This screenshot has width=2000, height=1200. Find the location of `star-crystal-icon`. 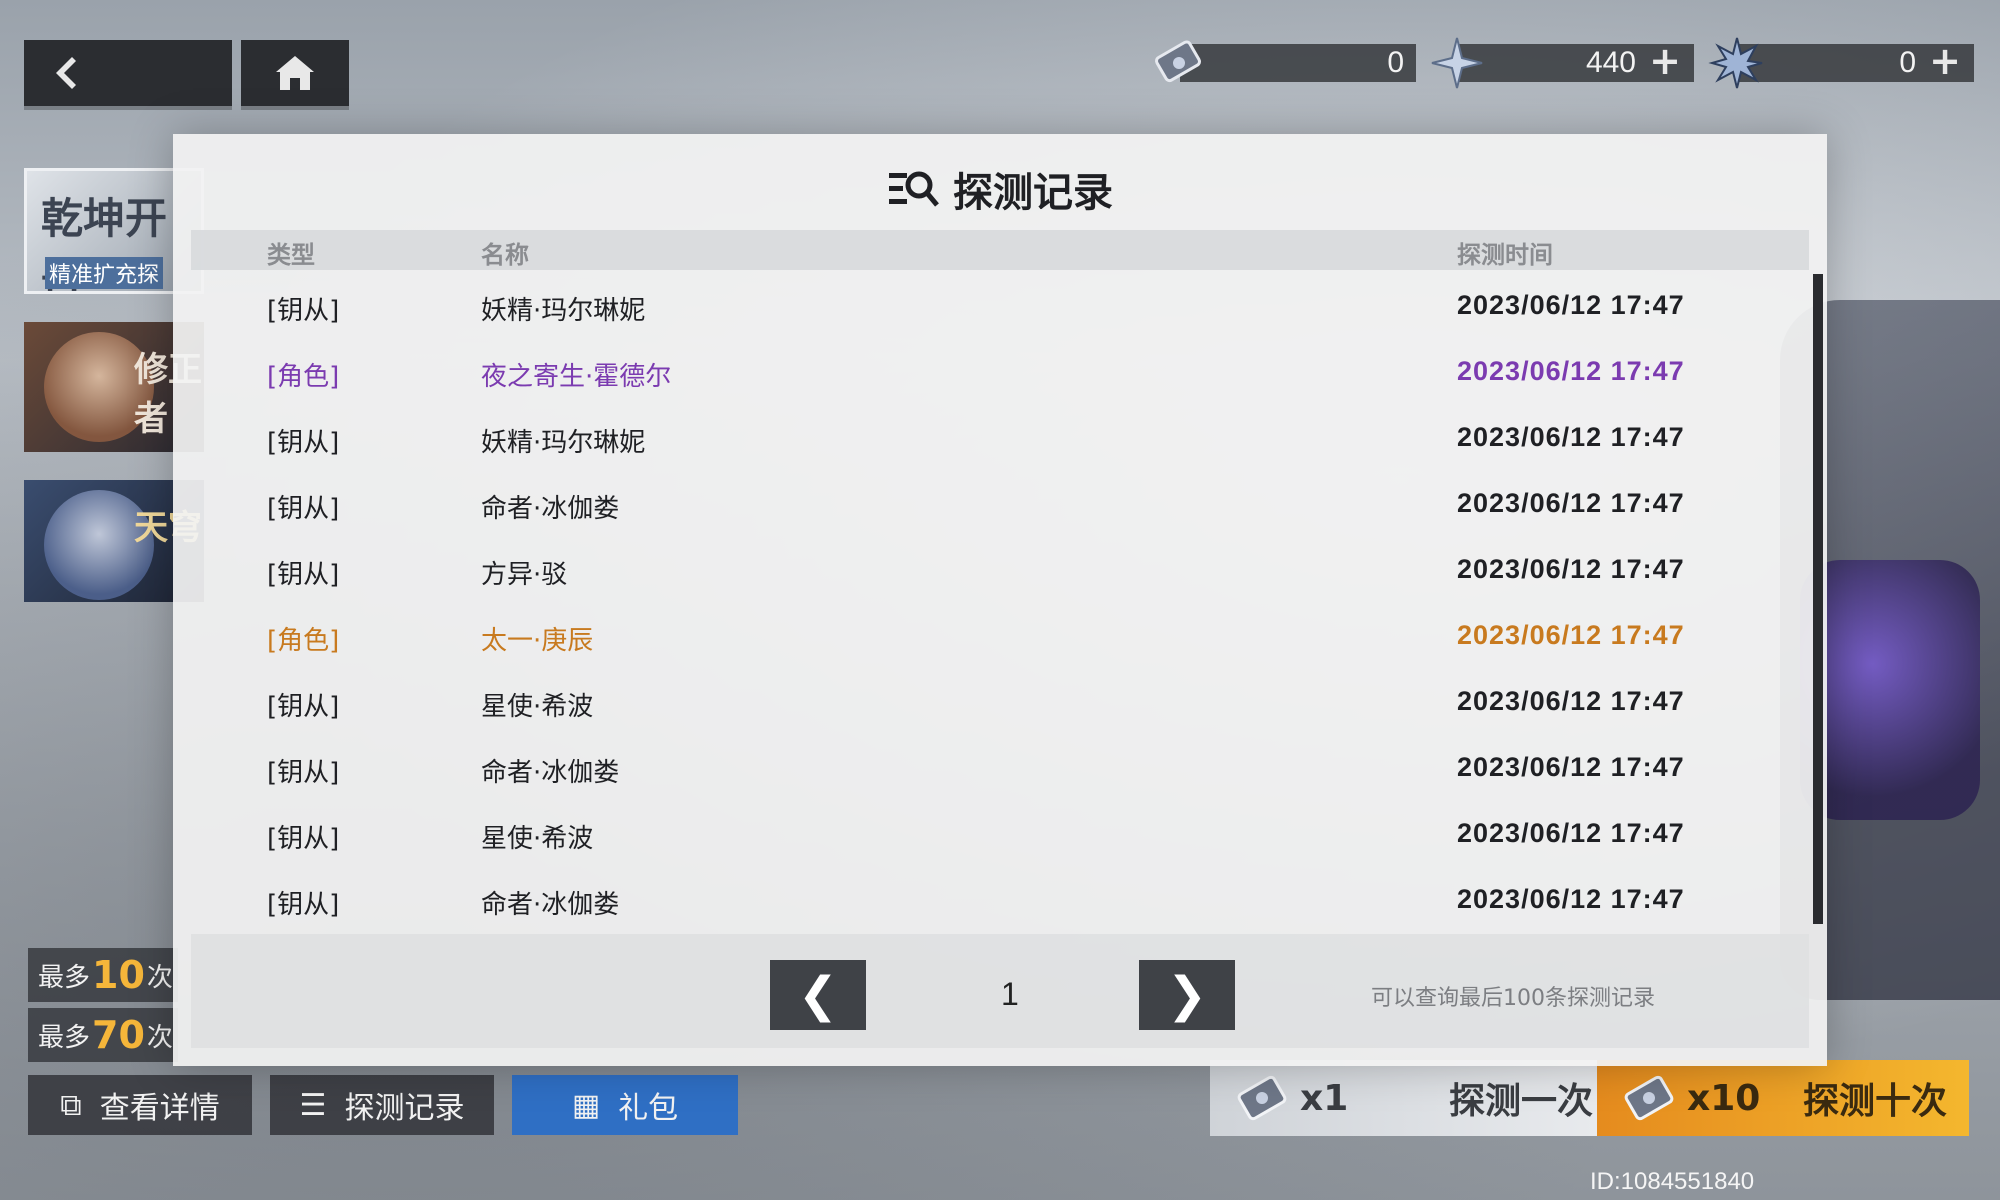

star-crystal-icon is located at coordinates (1457, 63).